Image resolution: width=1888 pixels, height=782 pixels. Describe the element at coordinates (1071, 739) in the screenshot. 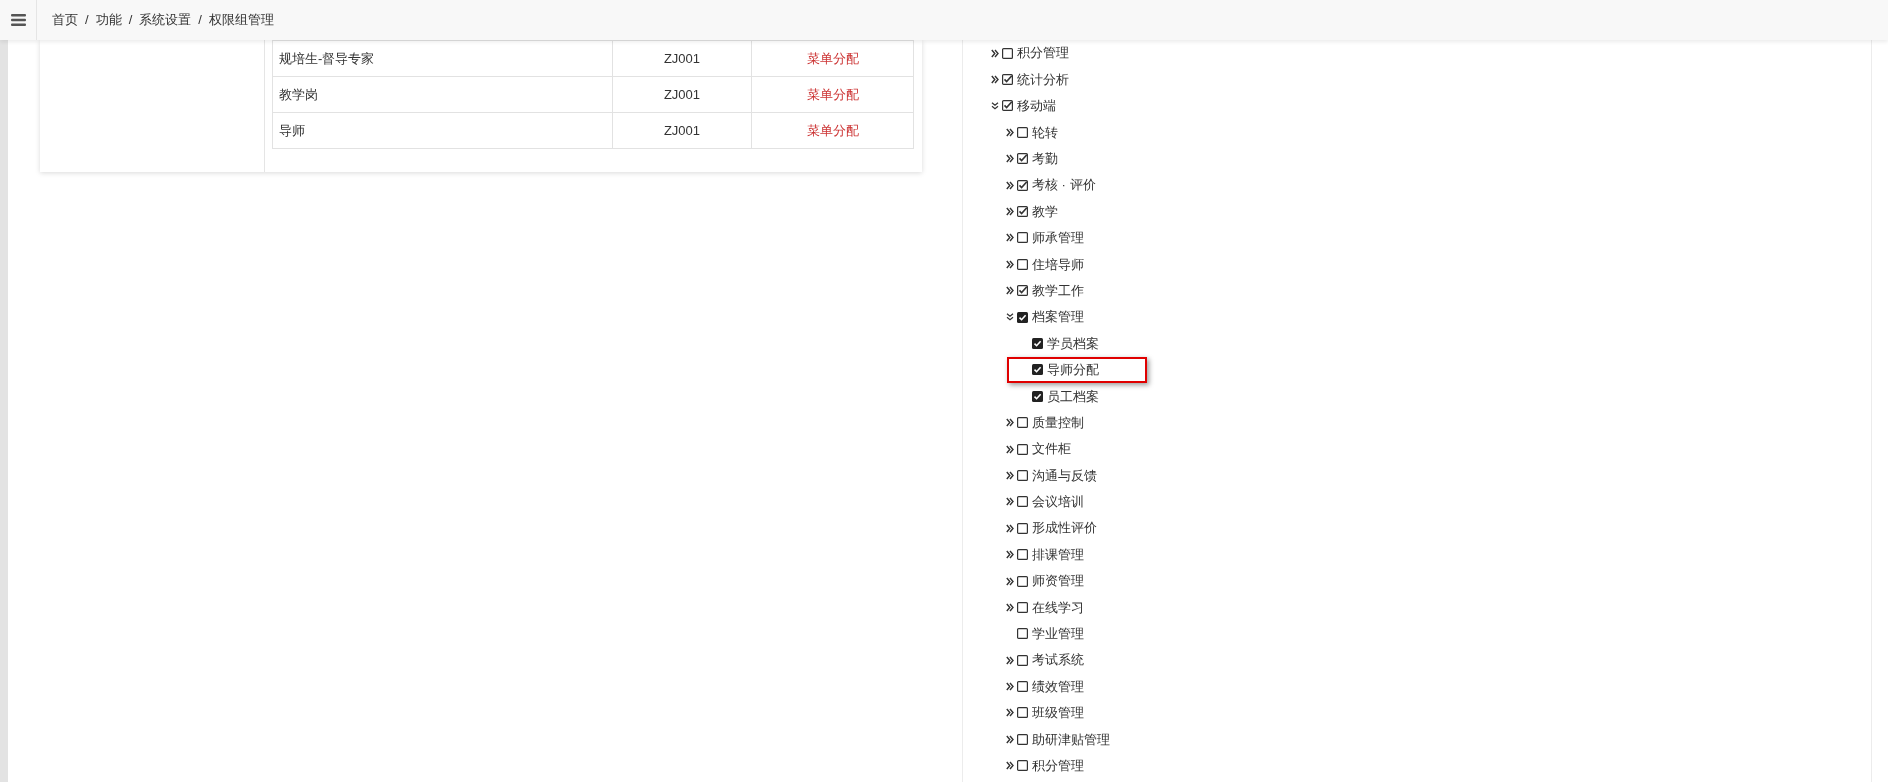

I see `tree-item-label: 助研津贴管理` at that location.